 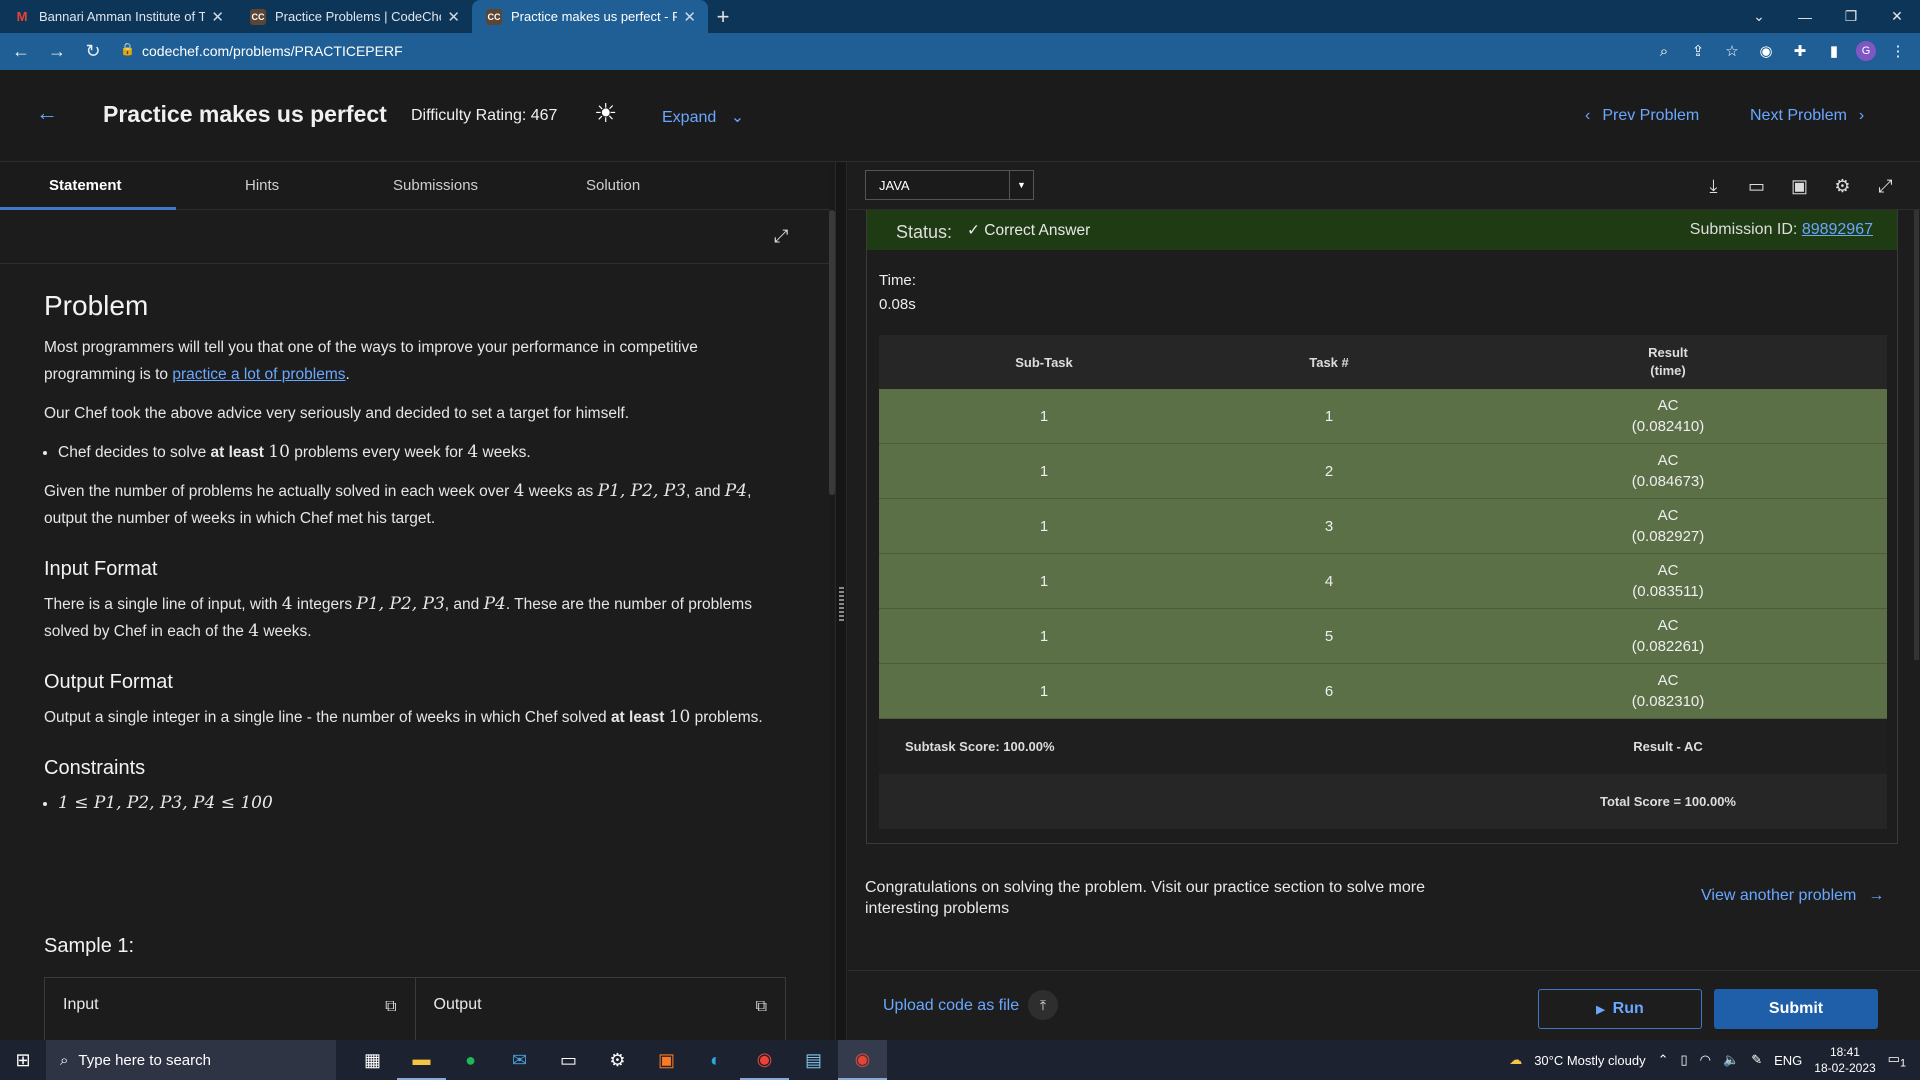 What do you see at coordinates (1383, 362) in the screenshot?
I see `table-header: Sub-Task Task # Result (time)` at bounding box center [1383, 362].